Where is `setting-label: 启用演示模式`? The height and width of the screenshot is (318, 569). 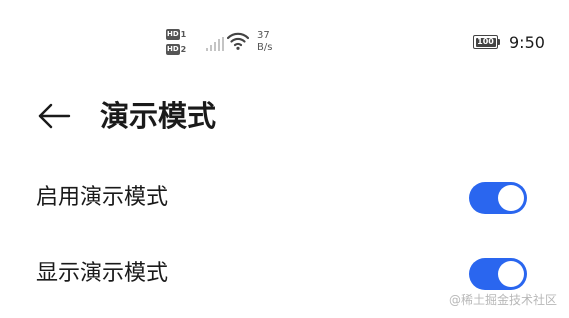 setting-label: 启用演示模式 is located at coordinates (102, 197).